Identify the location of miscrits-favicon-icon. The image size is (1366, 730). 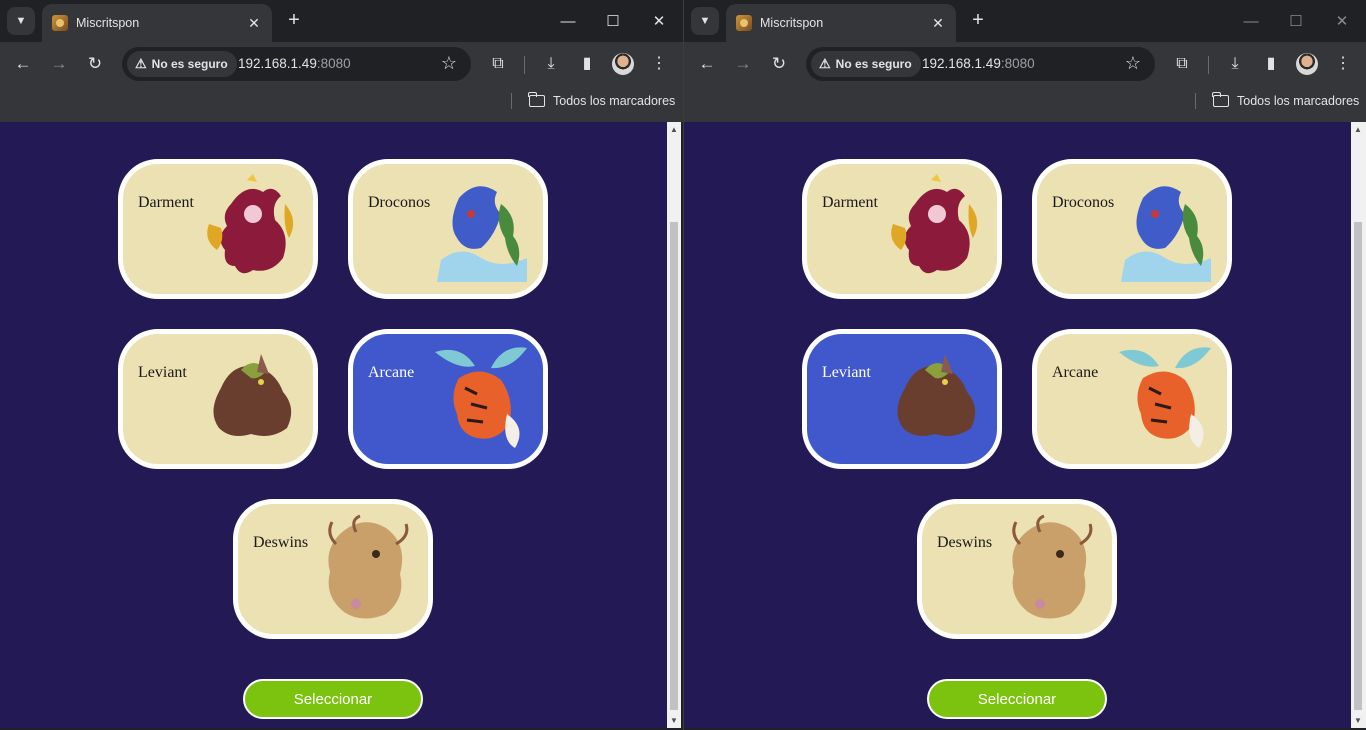
(60, 23).